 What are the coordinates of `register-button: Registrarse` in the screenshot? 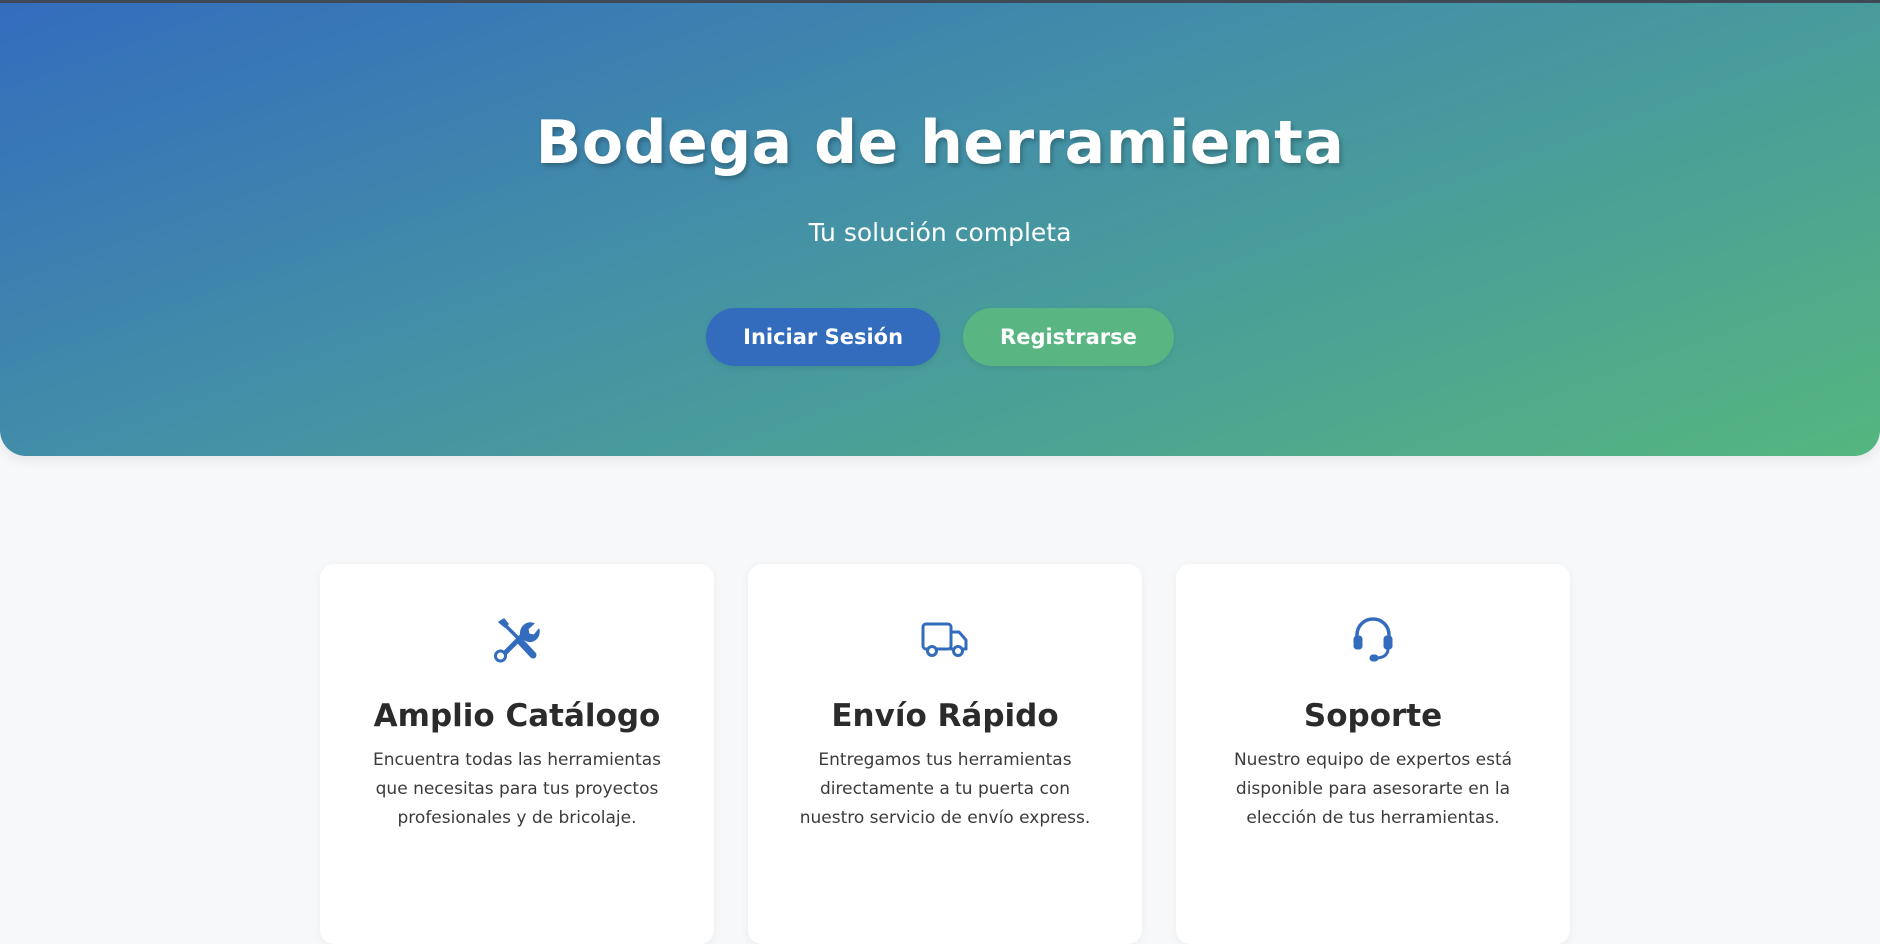 It's located at (1068, 337).